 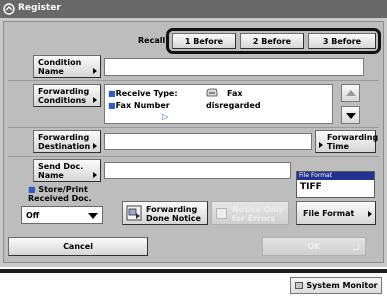 What do you see at coordinates (193, 9) in the screenshot?
I see `title-bar: Register` at bounding box center [193, 9].